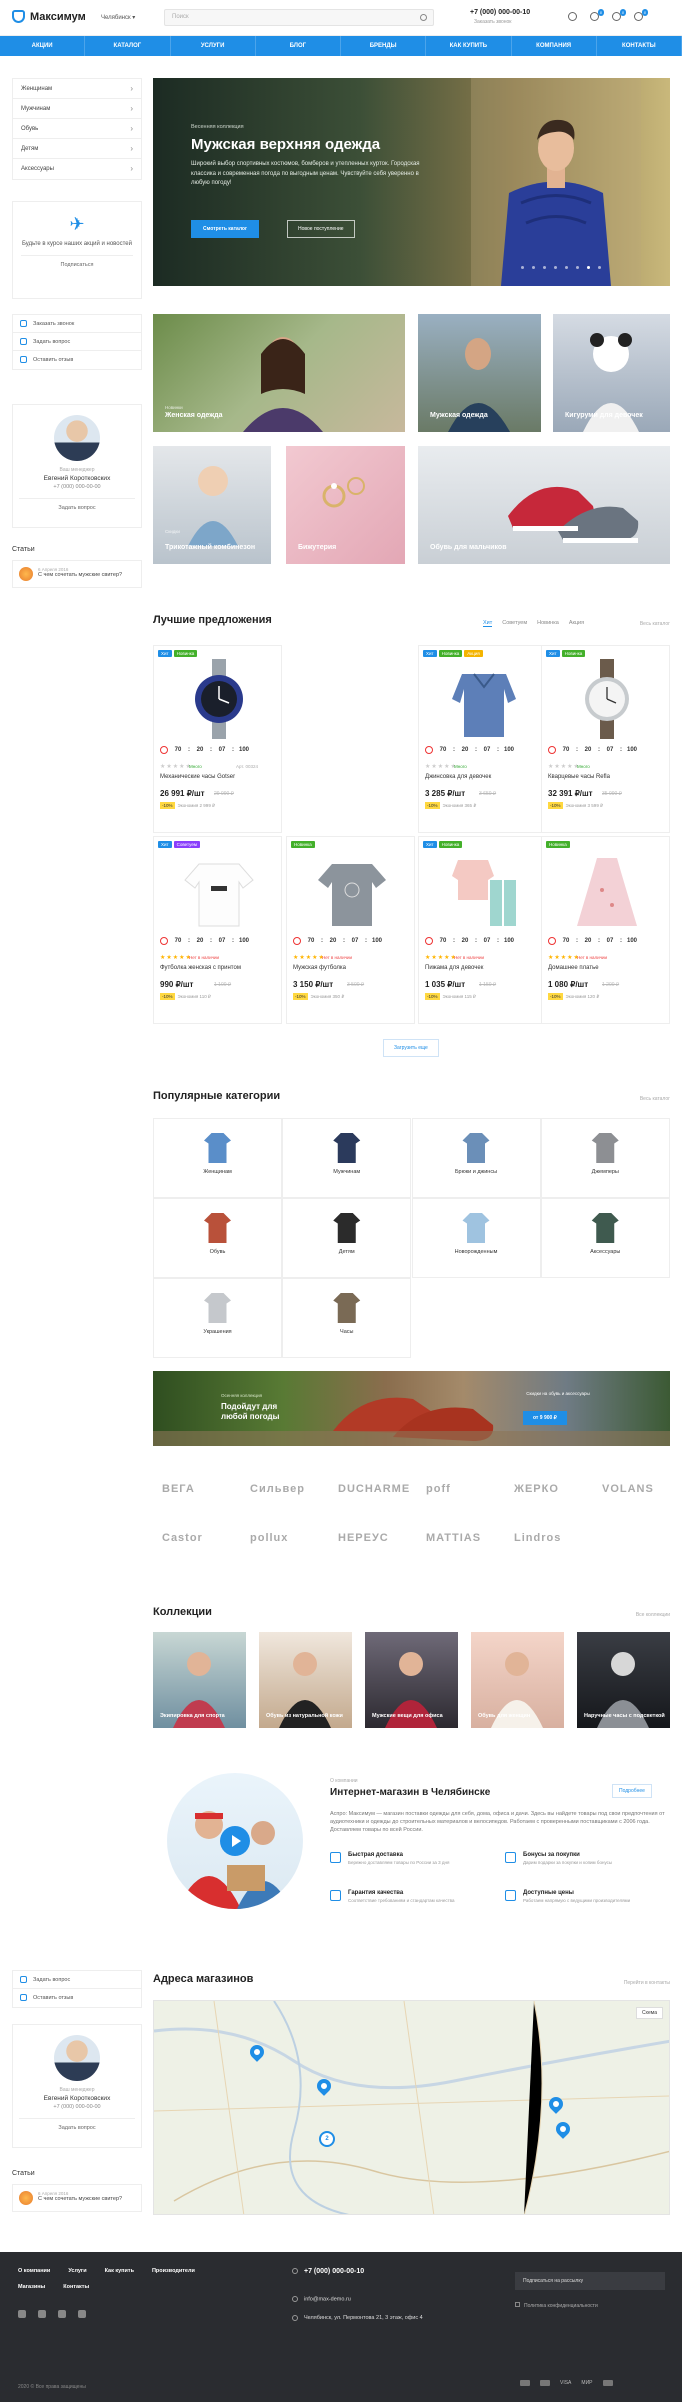 The image size is (682, 2402). Describe the element at coordinates (217, 968) in the screenshot. I see `product-name: Футболка женская с принтом` at that location.